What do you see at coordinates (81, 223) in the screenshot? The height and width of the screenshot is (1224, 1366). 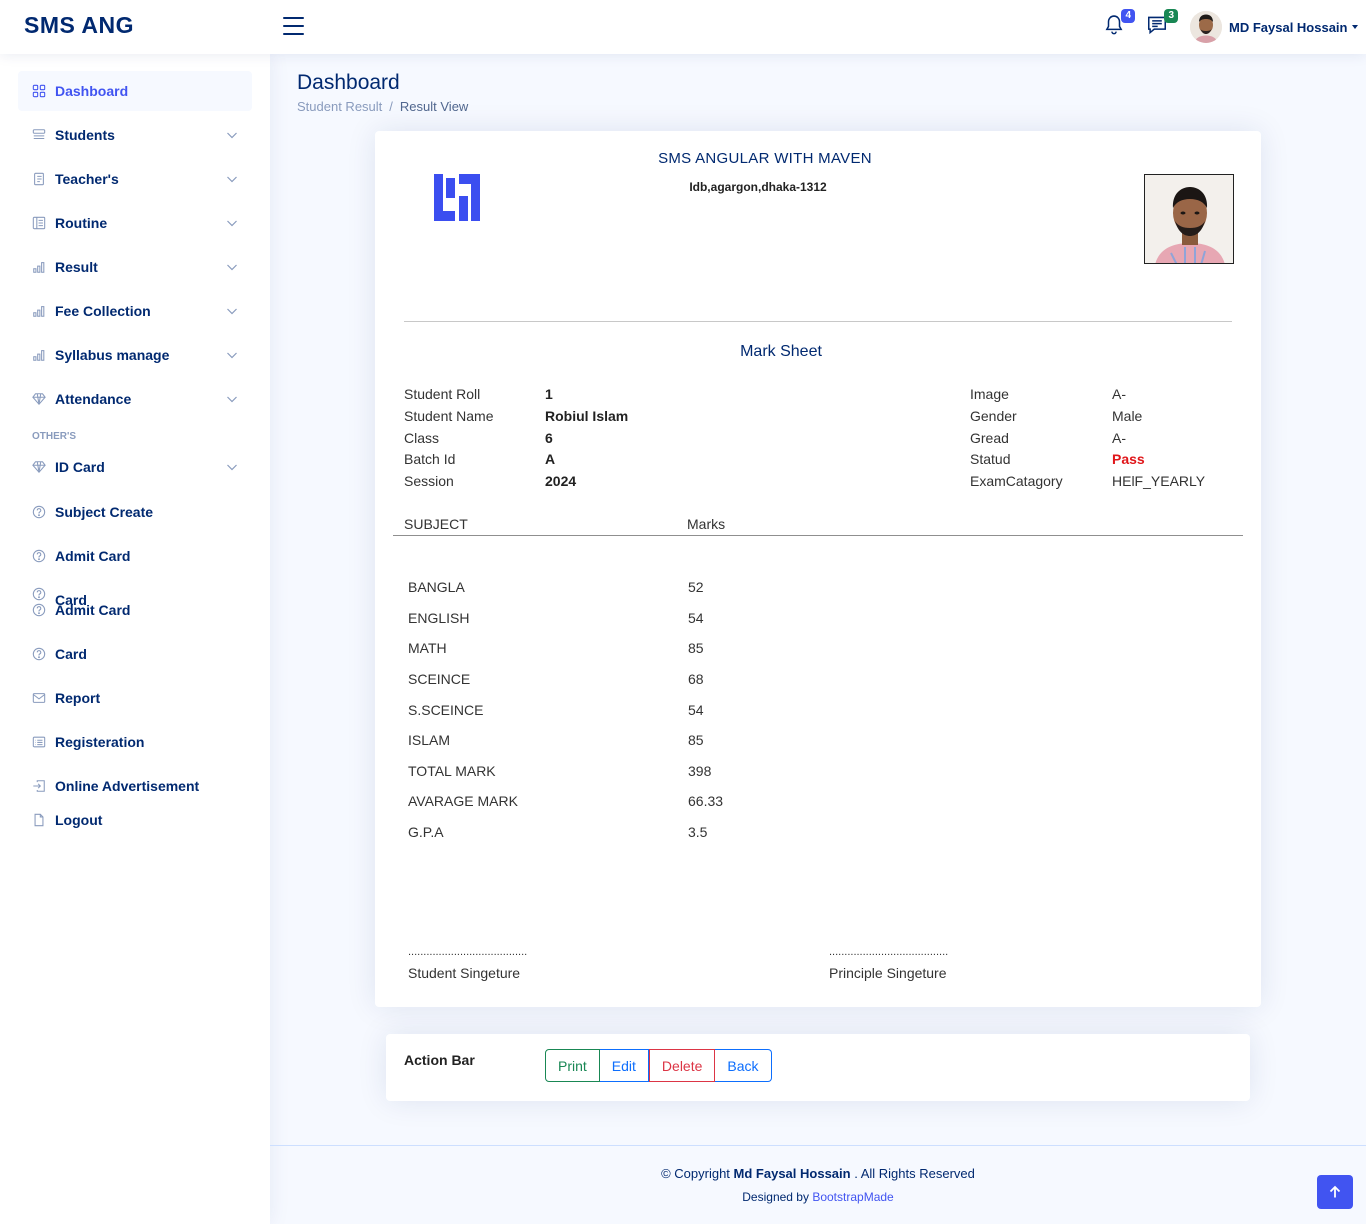 I see `sidebar-item-label: Routine` at bounding box center [81, 223].